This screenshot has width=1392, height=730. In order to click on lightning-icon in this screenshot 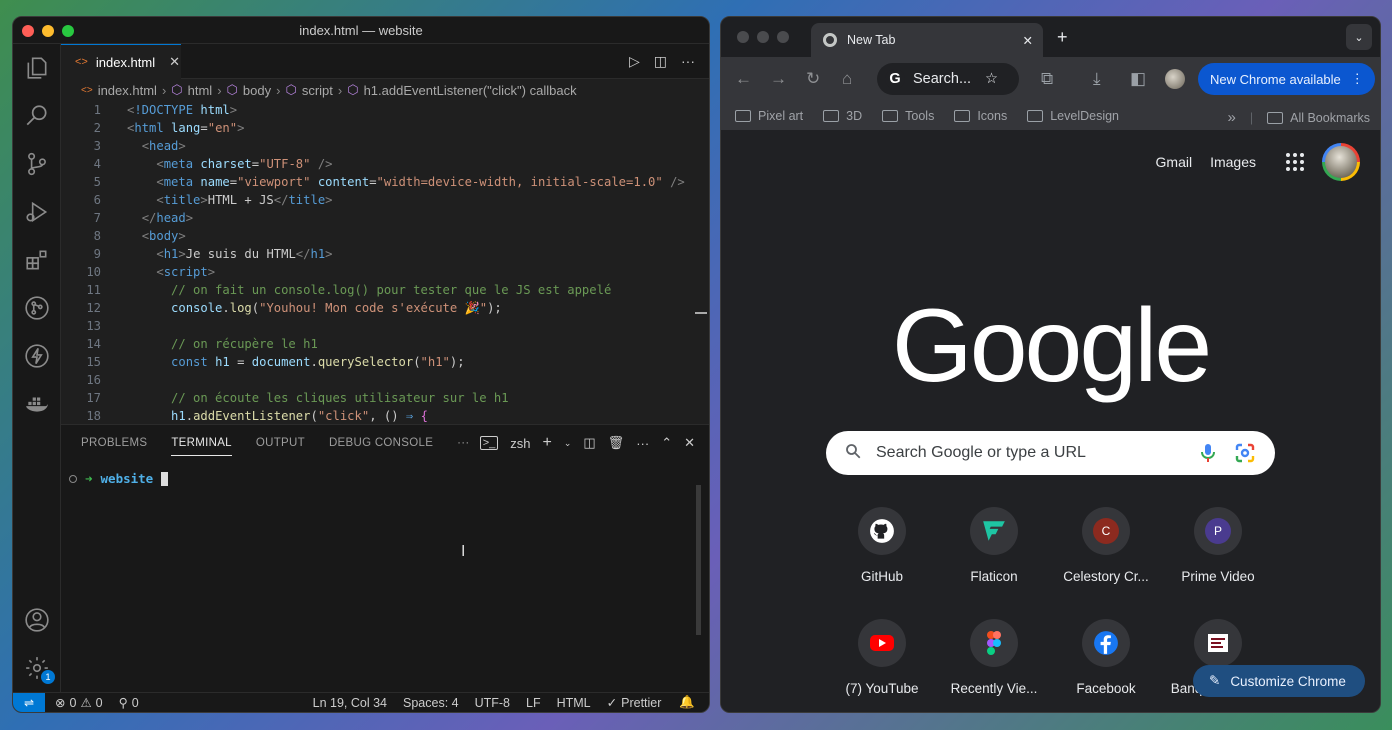, I will do `click(37, 356)`.